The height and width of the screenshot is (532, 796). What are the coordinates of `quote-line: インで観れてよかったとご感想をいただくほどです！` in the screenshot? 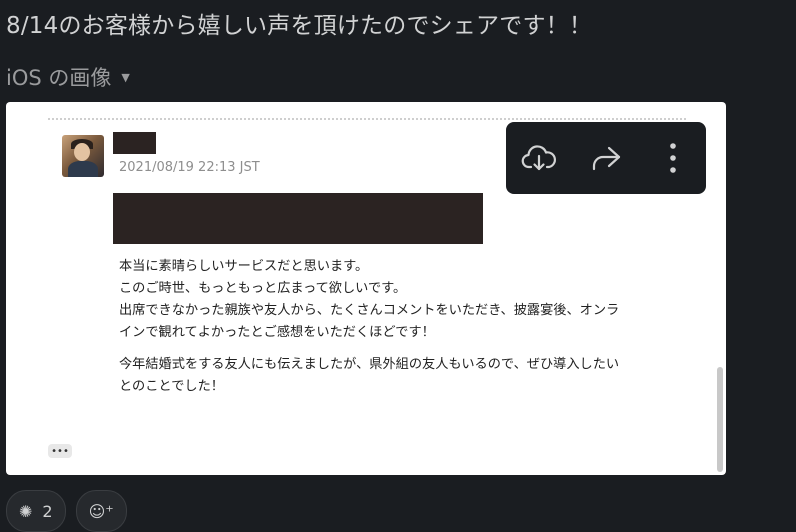 It's located at (277, 332).